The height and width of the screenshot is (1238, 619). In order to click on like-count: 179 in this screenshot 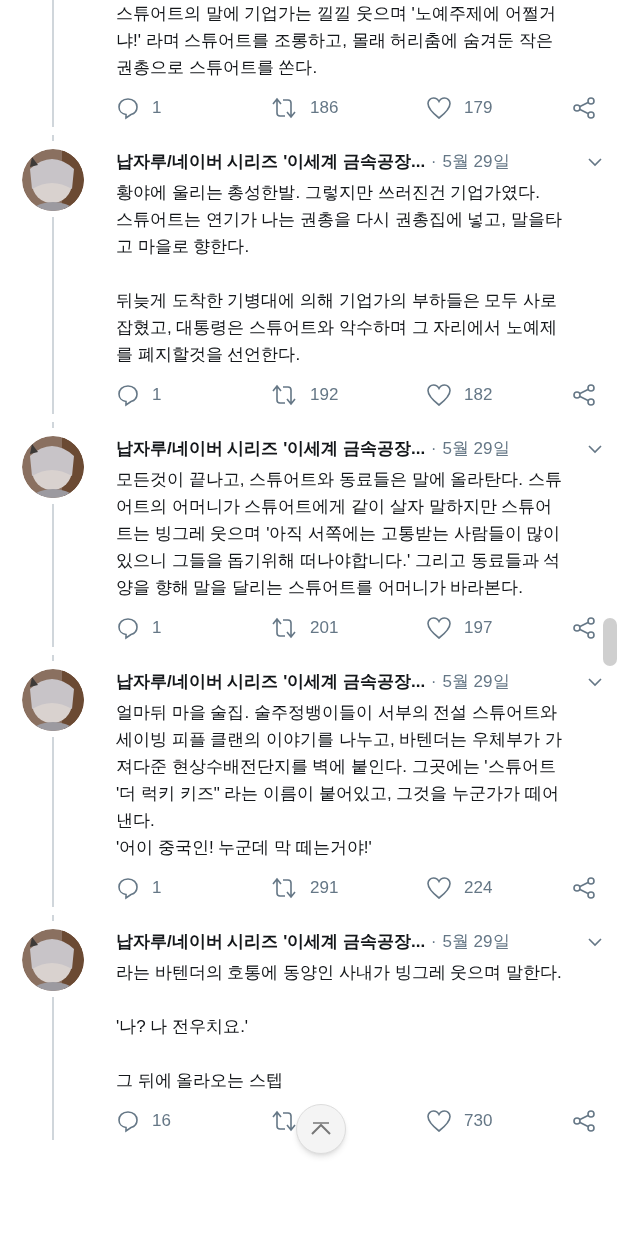, I will do `click(478, 108)`.